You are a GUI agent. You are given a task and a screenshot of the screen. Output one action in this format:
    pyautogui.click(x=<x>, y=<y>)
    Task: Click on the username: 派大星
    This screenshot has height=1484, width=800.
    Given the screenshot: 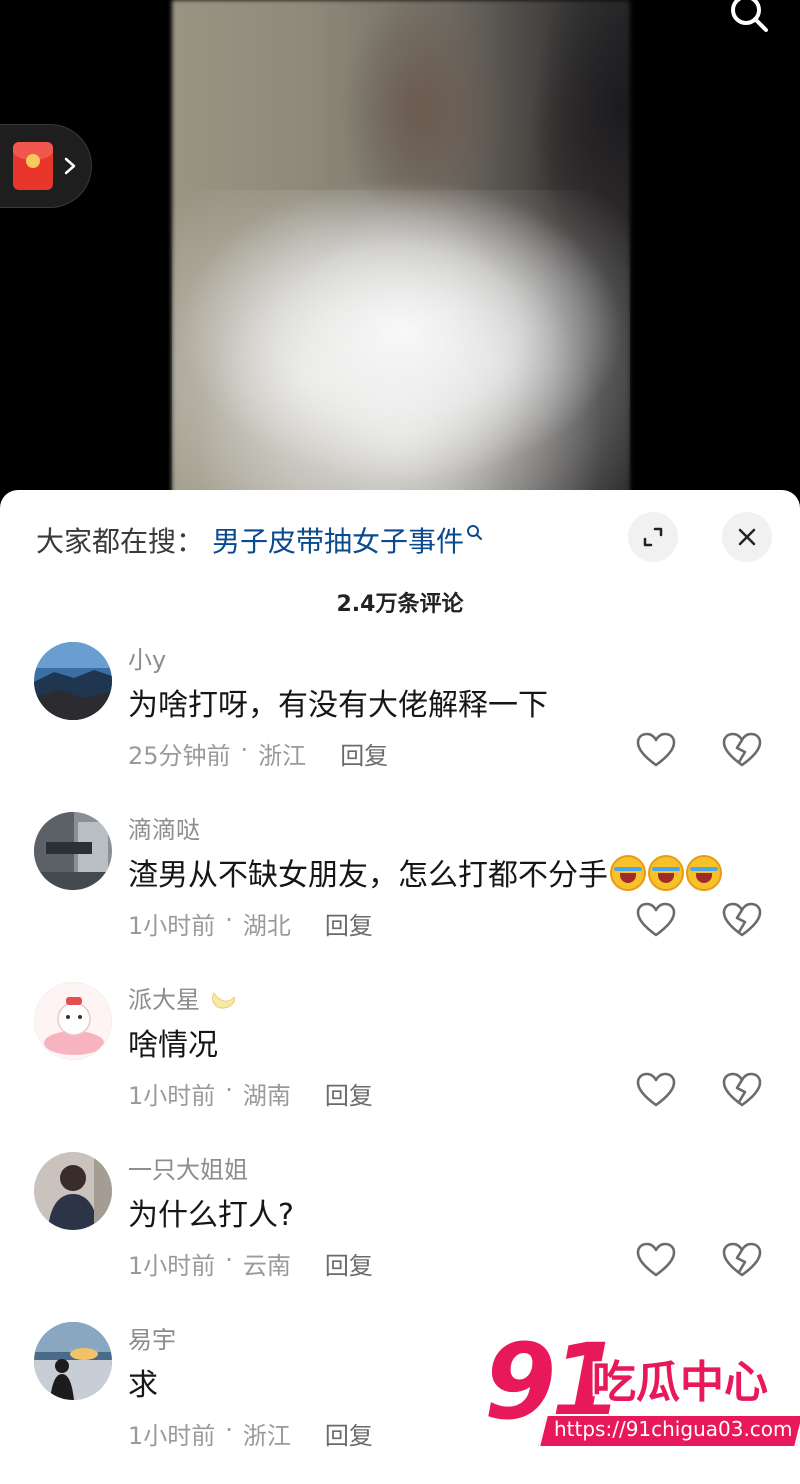 What is the action you would take?
    pyautogui.click(x=164, y=1000)
    